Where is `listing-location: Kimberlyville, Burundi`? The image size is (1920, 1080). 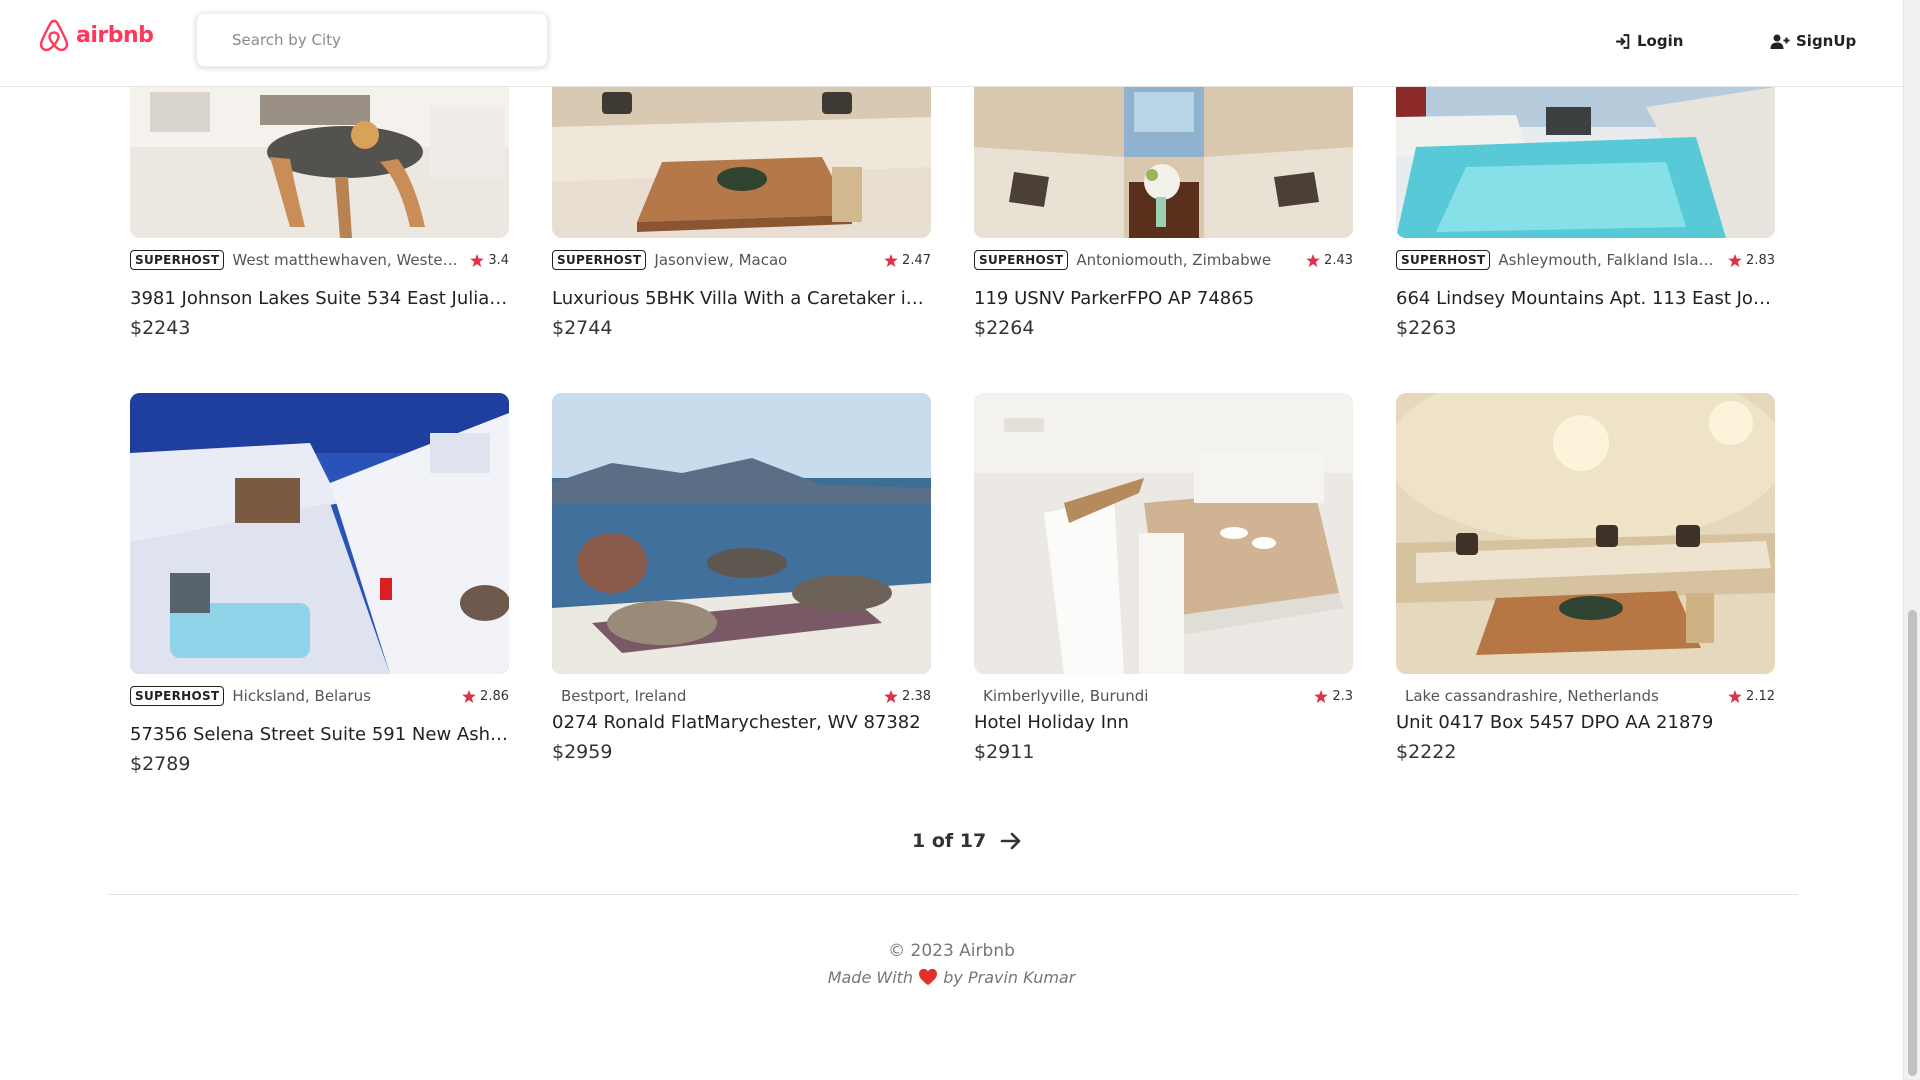 listing-location: Kimberlyville, Burundi is located at coordinates (1066, 696).